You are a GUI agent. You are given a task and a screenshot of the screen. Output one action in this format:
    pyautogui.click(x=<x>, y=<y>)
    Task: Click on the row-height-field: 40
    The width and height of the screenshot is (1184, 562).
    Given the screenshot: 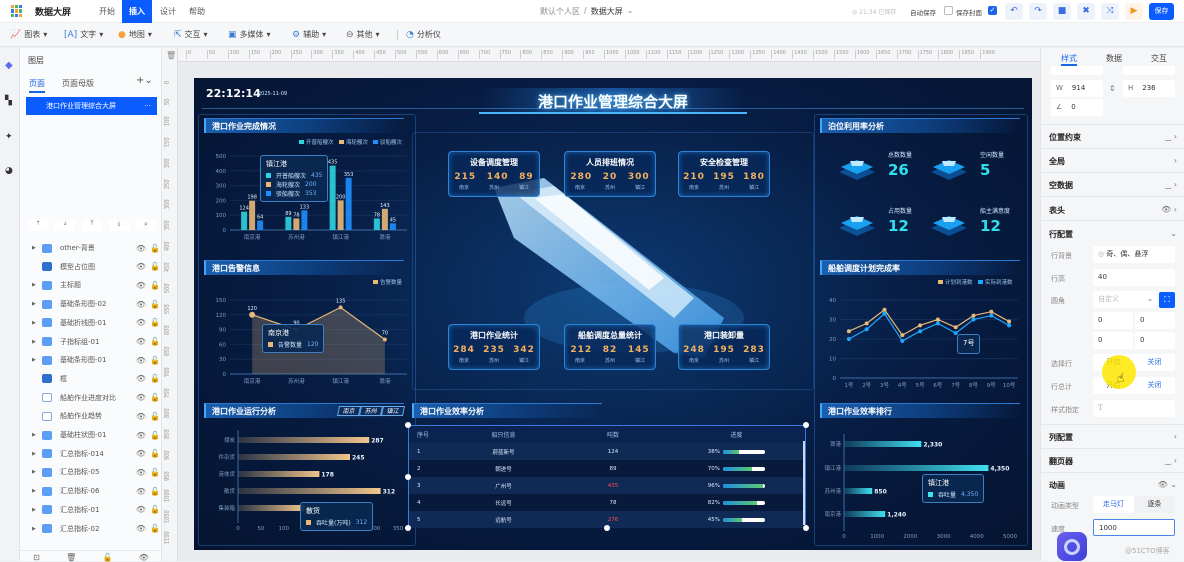 What is the action you would take?
    pyautogui.click(x=1134, y=277)
    